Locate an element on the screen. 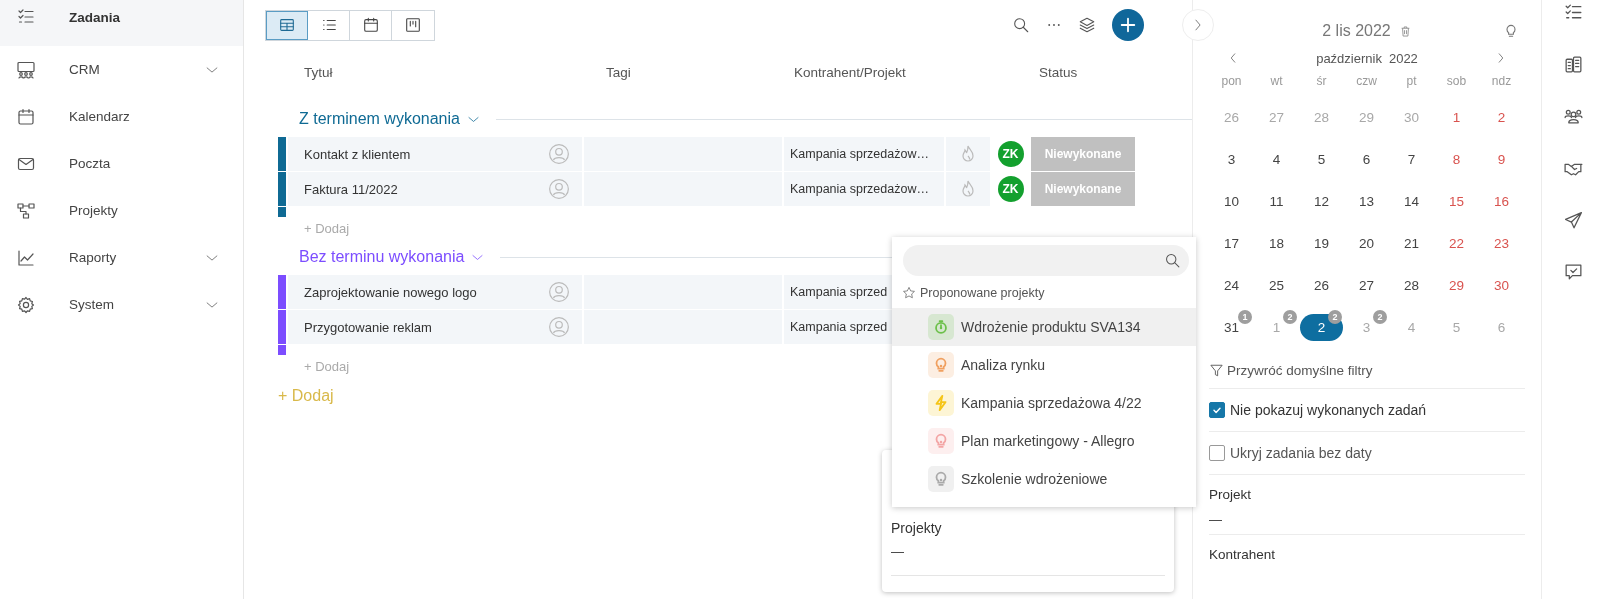 Image resolution: width=1605 pixels, height=599 pixels. calendar-day: 14 is located at coordinates (1411, 201).